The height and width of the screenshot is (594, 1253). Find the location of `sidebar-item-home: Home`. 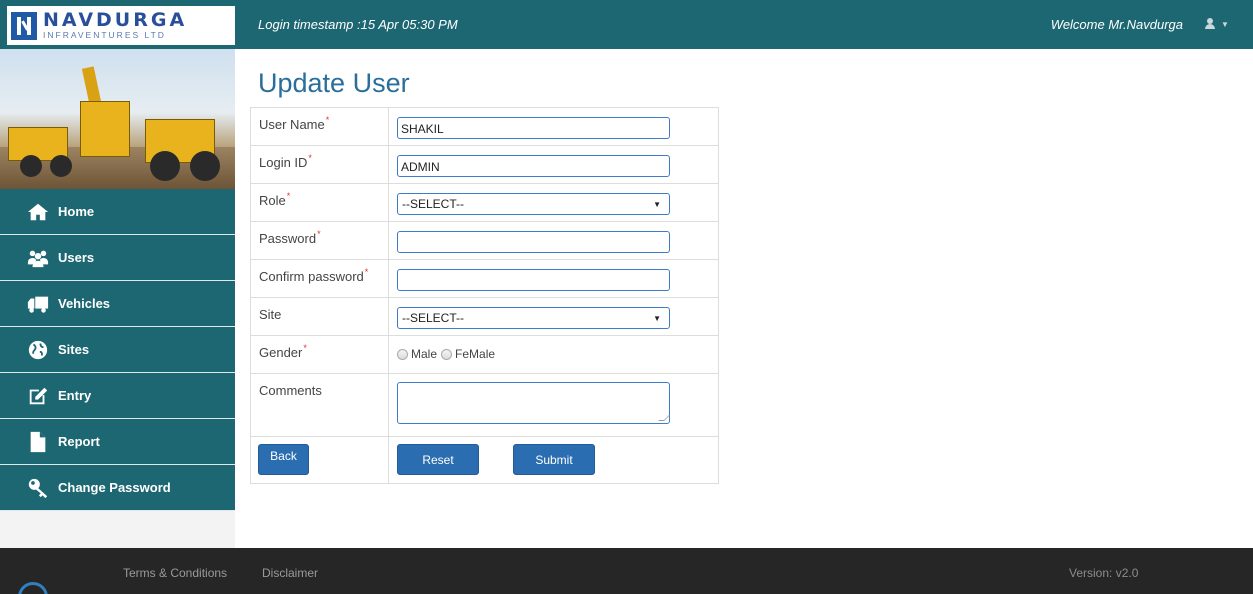

sidebar-item-home: Home is located at coordinates (117, 212).